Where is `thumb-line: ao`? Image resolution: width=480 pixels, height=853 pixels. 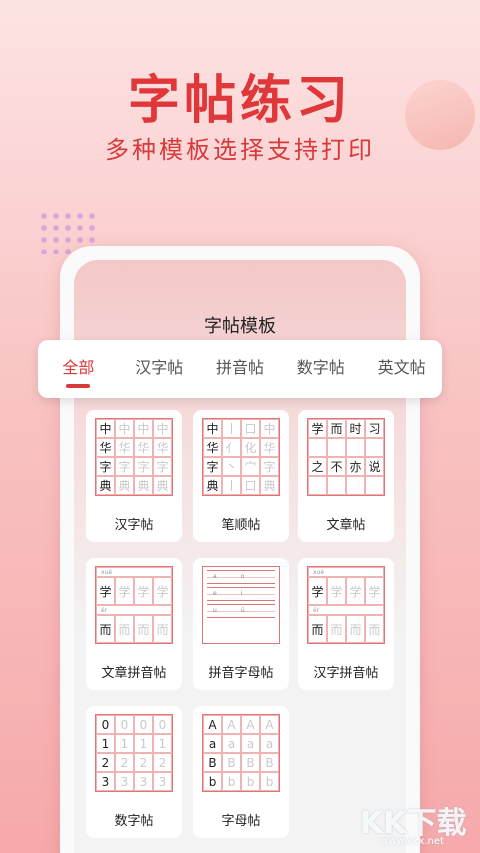 thumb-line: ao is located at coordinates (241, 577).